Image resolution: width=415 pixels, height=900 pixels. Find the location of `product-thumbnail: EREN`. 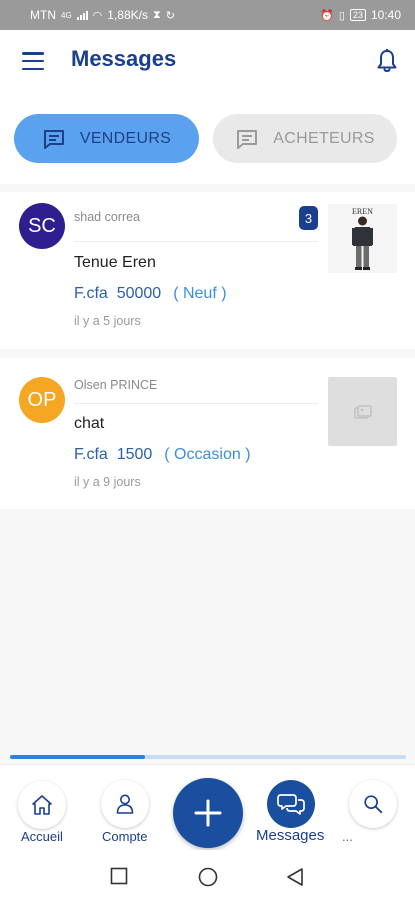

product-thumbnail: EREN is located at coordinates (362, 238).